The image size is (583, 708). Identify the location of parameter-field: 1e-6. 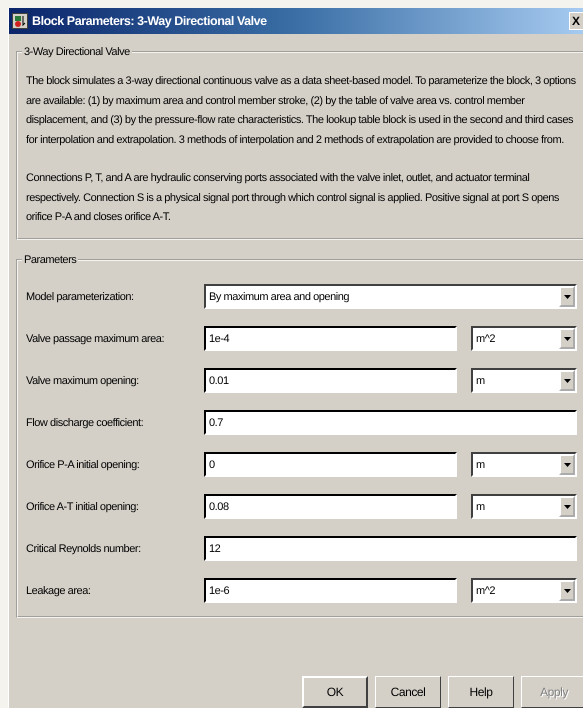
(330, 590).